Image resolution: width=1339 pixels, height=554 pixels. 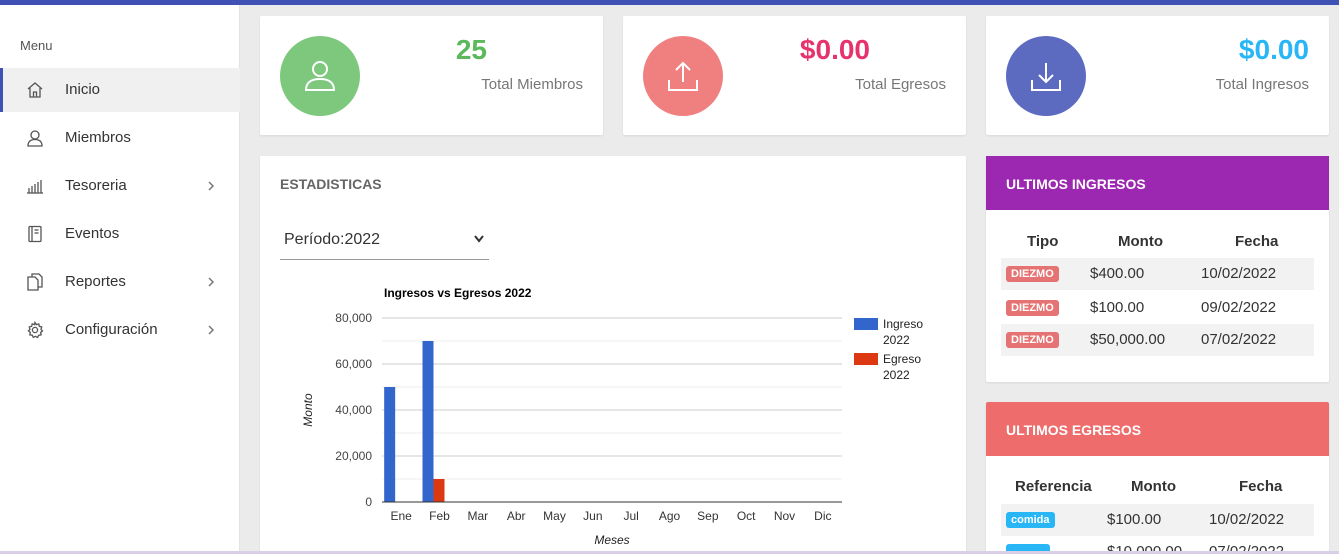 I want to click on home-icon, so click(x=35, y=90).